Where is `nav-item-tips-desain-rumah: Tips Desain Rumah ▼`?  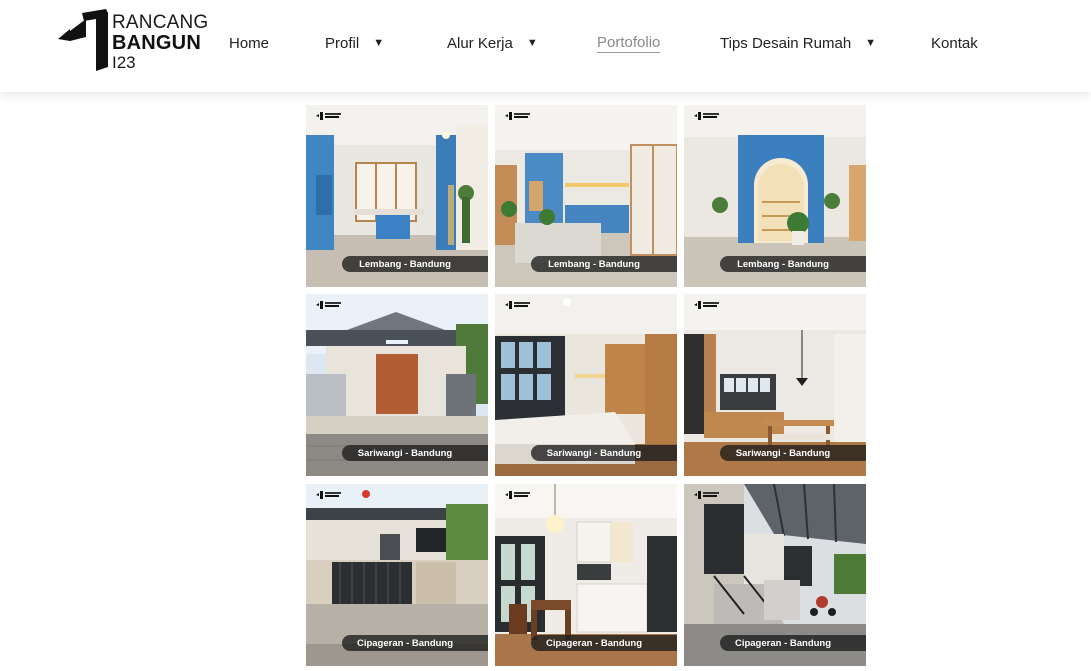 nav-item-tips-desain-rumah: Tips Desain Rumah ▼ is located at coordinates (798, 43).